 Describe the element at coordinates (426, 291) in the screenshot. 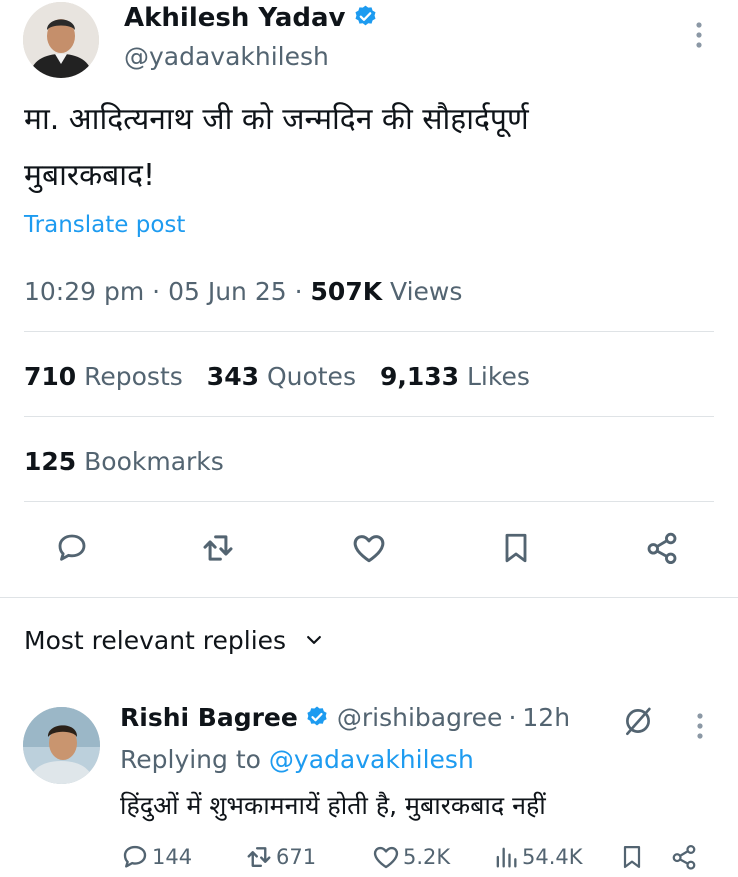

I see `views-label: Views` at that location.